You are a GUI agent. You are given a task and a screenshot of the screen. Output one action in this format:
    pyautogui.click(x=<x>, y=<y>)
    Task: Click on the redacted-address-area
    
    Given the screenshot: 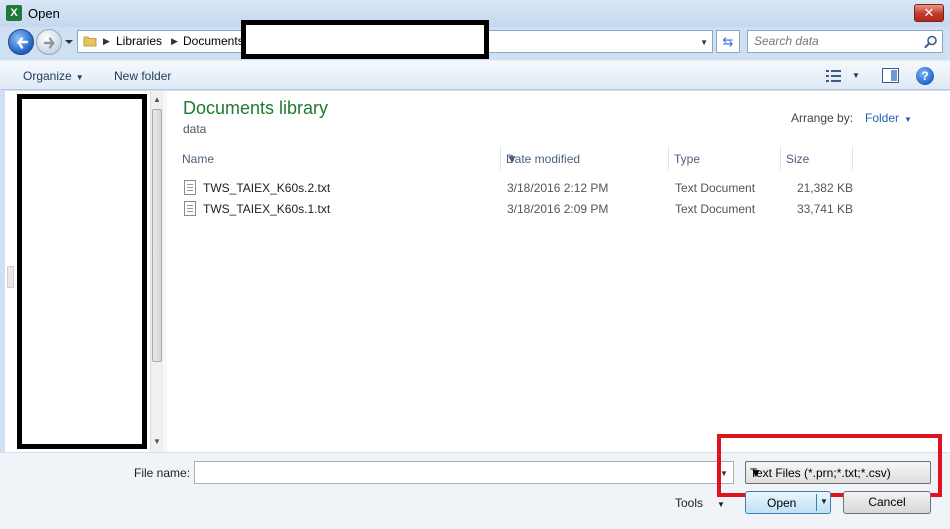 What is the action you would take?
    pyautogui.click(x=365, y=39)
    